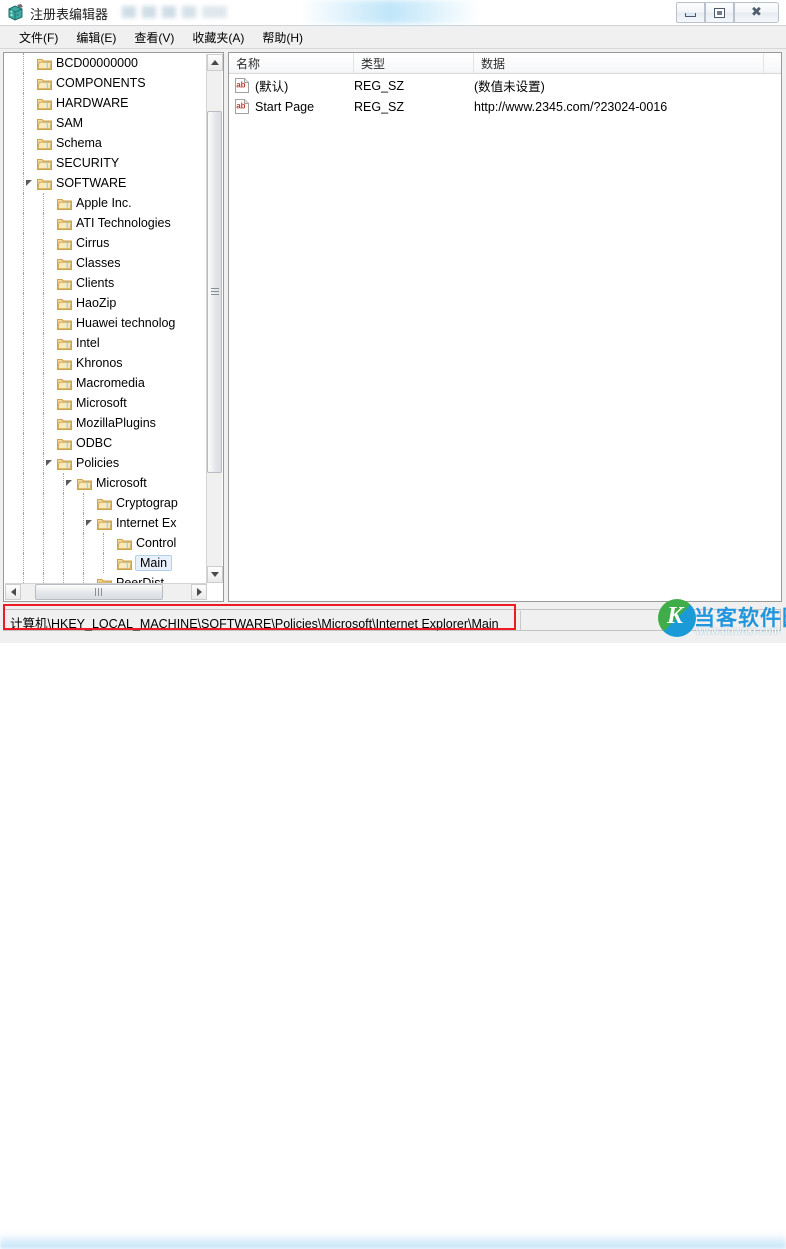  I want to click on tree-node-security: SECURITY, so click(105, 163).